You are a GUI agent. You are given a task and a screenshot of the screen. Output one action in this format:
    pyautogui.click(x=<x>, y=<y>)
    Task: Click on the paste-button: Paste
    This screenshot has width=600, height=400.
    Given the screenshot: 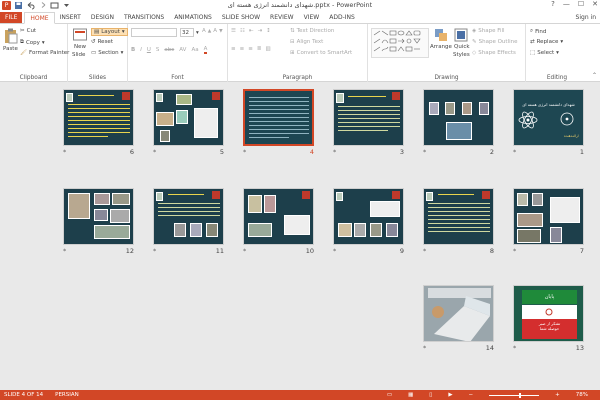 What is the action you would take?
    pyautogui.click(x=10, y=49)
    